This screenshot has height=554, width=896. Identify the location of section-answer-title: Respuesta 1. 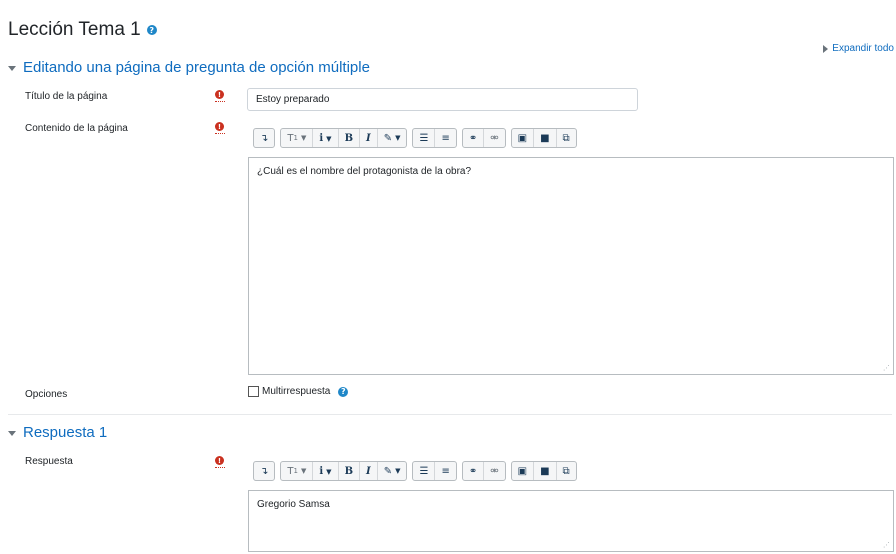
(65, 432).